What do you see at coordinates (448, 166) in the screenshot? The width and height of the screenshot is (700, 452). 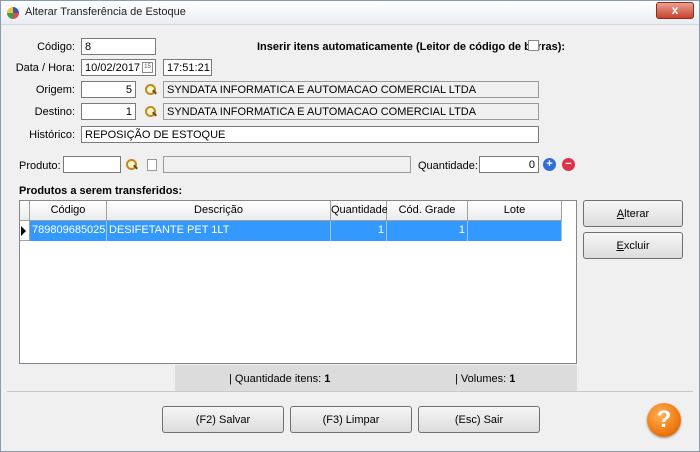 I see `quantidade-label: Quantidade:` at bounding box center [448, 166].